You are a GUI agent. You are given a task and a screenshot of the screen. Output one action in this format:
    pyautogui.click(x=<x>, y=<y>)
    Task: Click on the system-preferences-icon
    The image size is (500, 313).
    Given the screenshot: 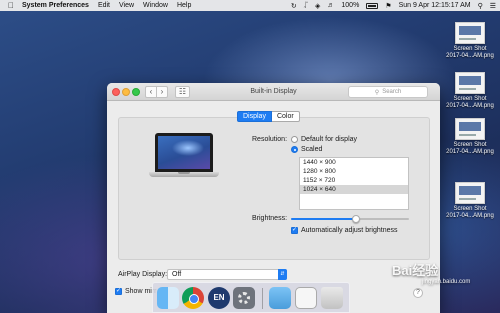 What is the action you would take?
    pyautogui.click(x=244, y=298)
    